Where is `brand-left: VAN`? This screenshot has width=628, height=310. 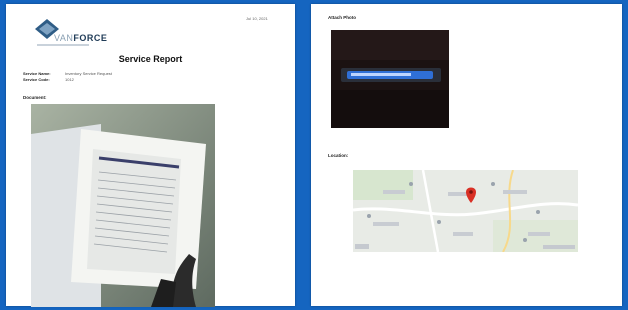
brand-left: VAN is located at coordinates (64, 38).